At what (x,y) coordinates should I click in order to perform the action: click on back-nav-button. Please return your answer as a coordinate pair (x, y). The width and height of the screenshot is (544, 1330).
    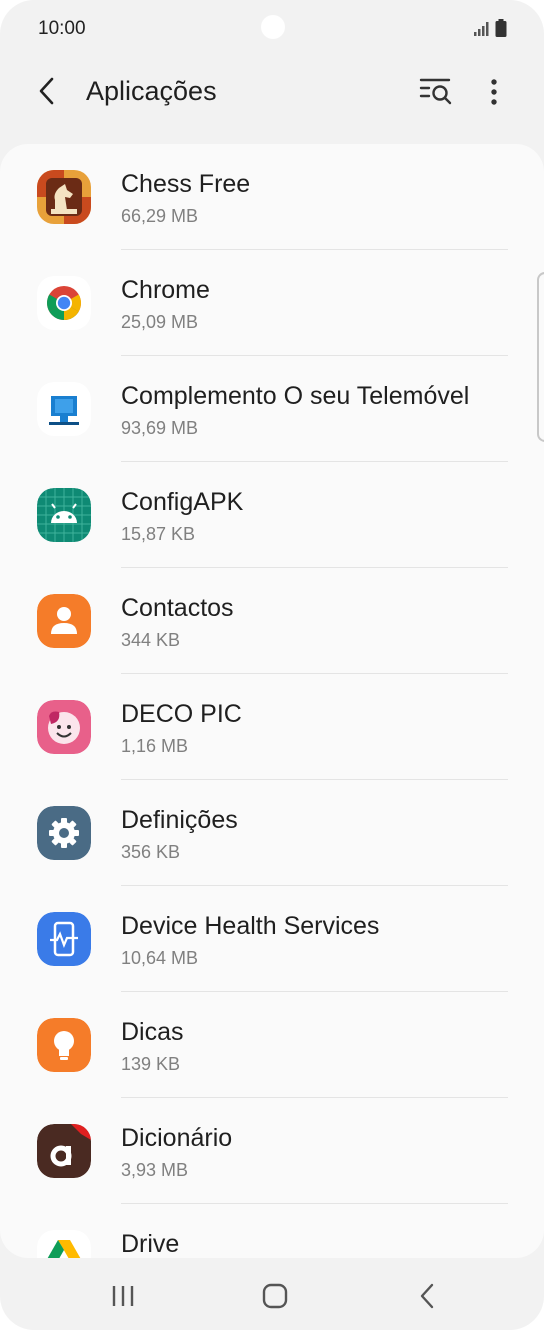
    Looking at the image, I should click on (427, 1296).